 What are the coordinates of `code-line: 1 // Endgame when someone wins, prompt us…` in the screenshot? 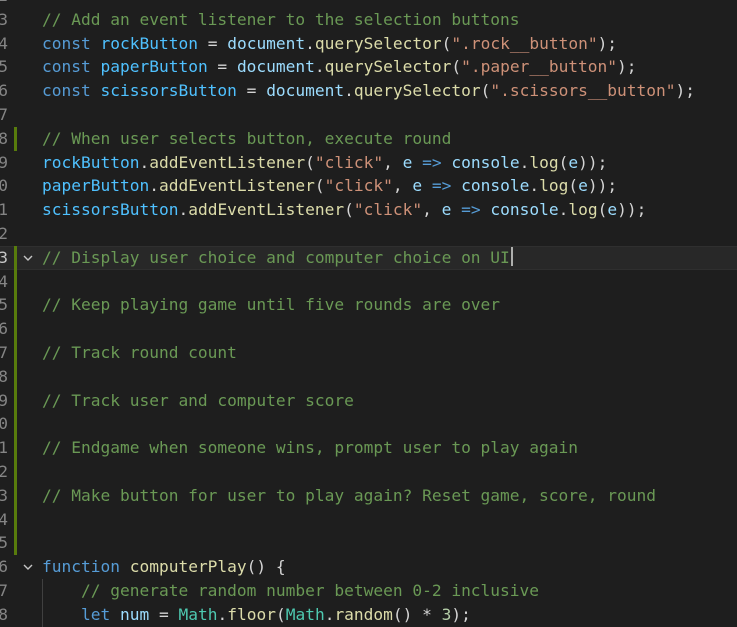 It's located at (368, 448).